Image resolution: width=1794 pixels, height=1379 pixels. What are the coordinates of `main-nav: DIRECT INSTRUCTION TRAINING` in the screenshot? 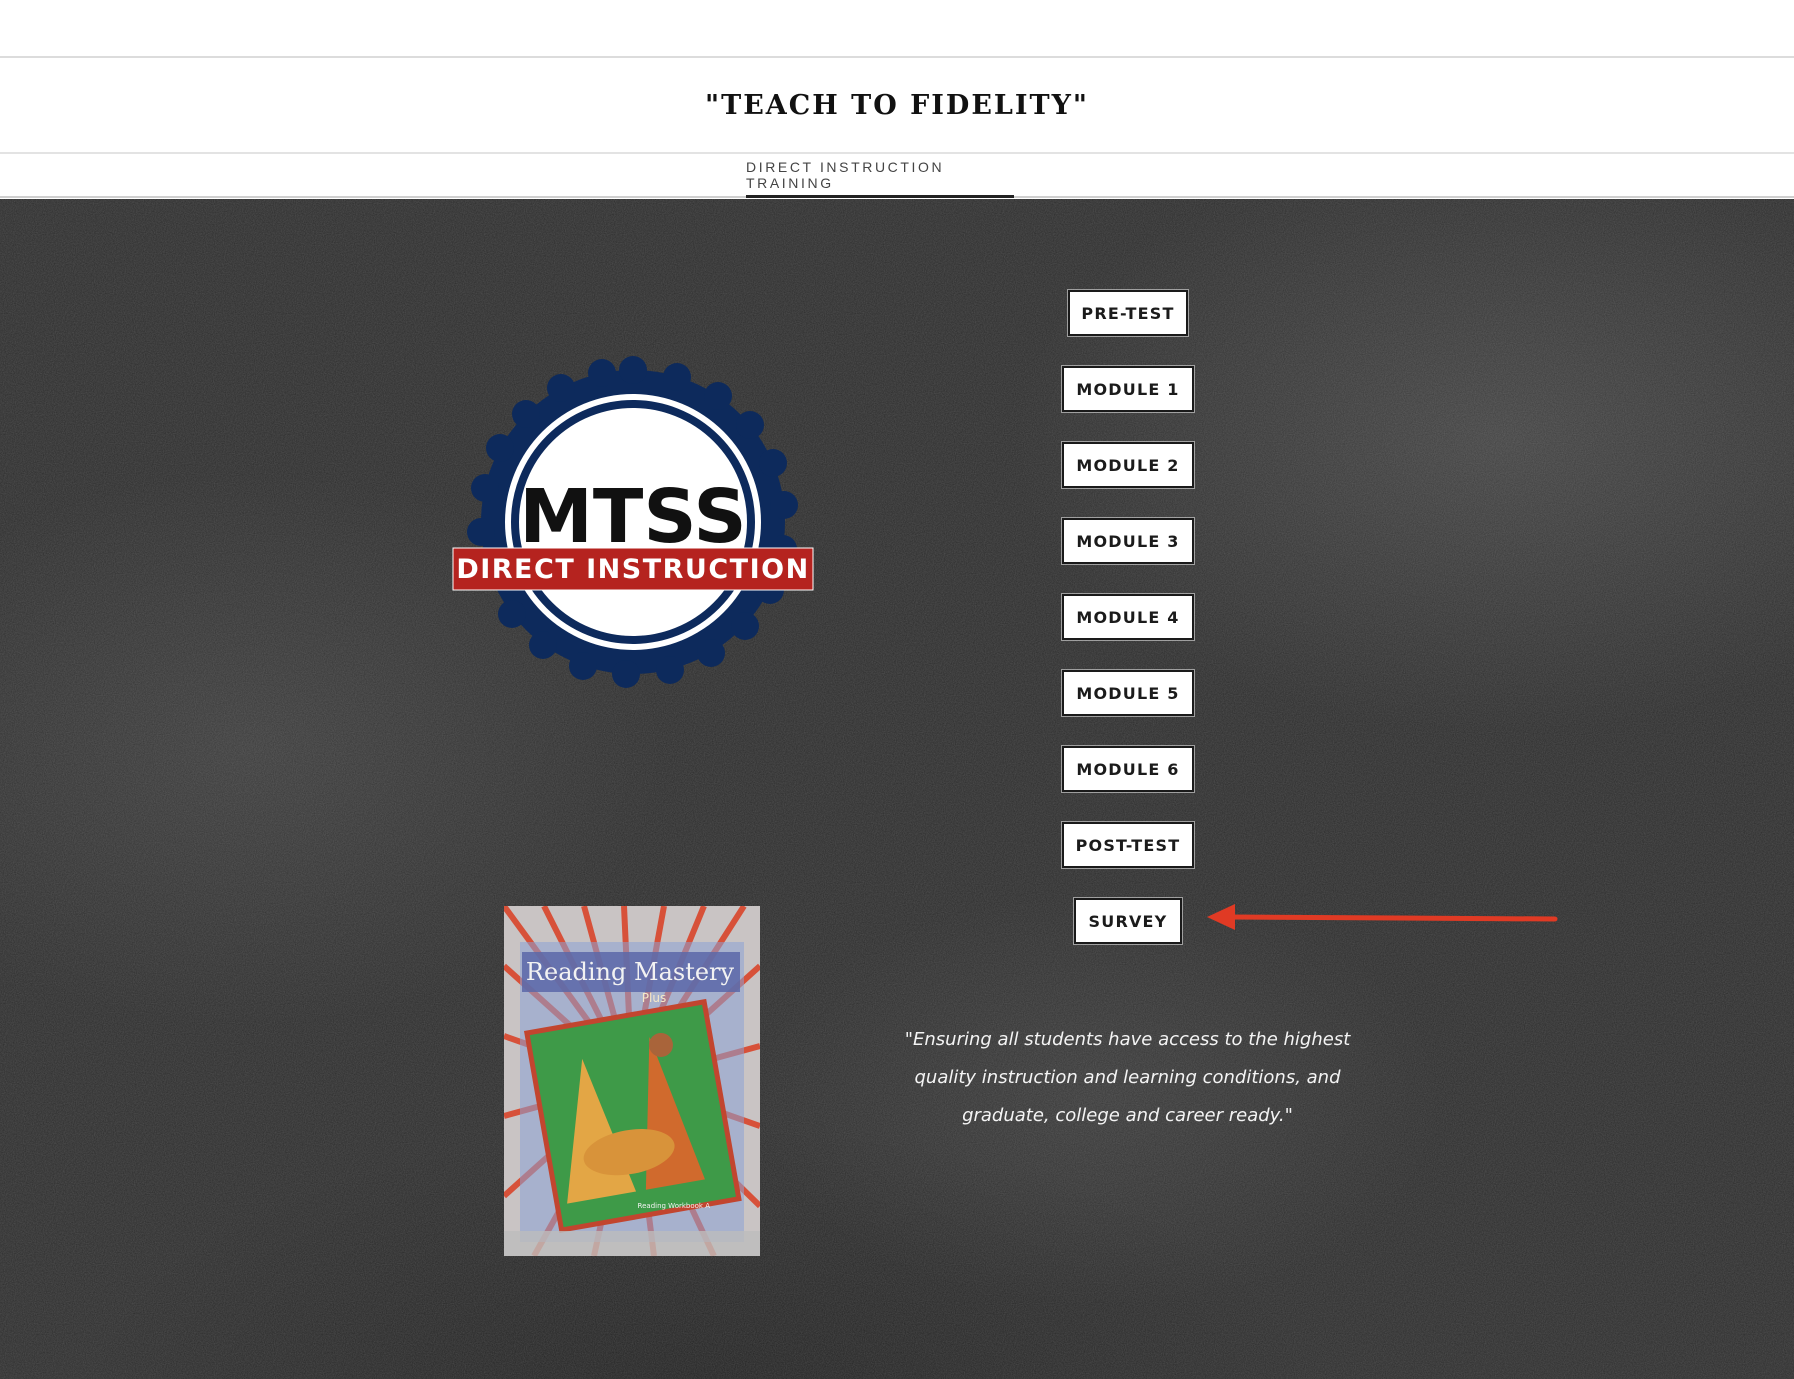 It's located at (897, 176).